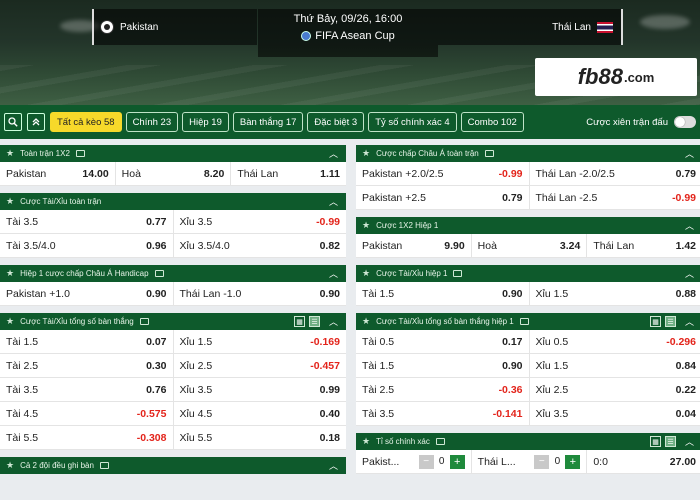  What do you see at coordinates (288, 173) in the screenshot?
I see `odds-cell: Thái Lan 1.11` at bounding box center [288, 173].